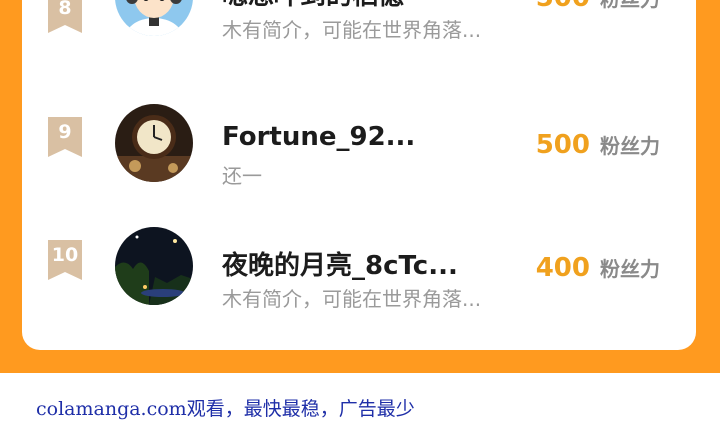 The height and width of the screenshot is (435, 720). I want to click on clock-photo-avatar-icon, so click(154, 143).